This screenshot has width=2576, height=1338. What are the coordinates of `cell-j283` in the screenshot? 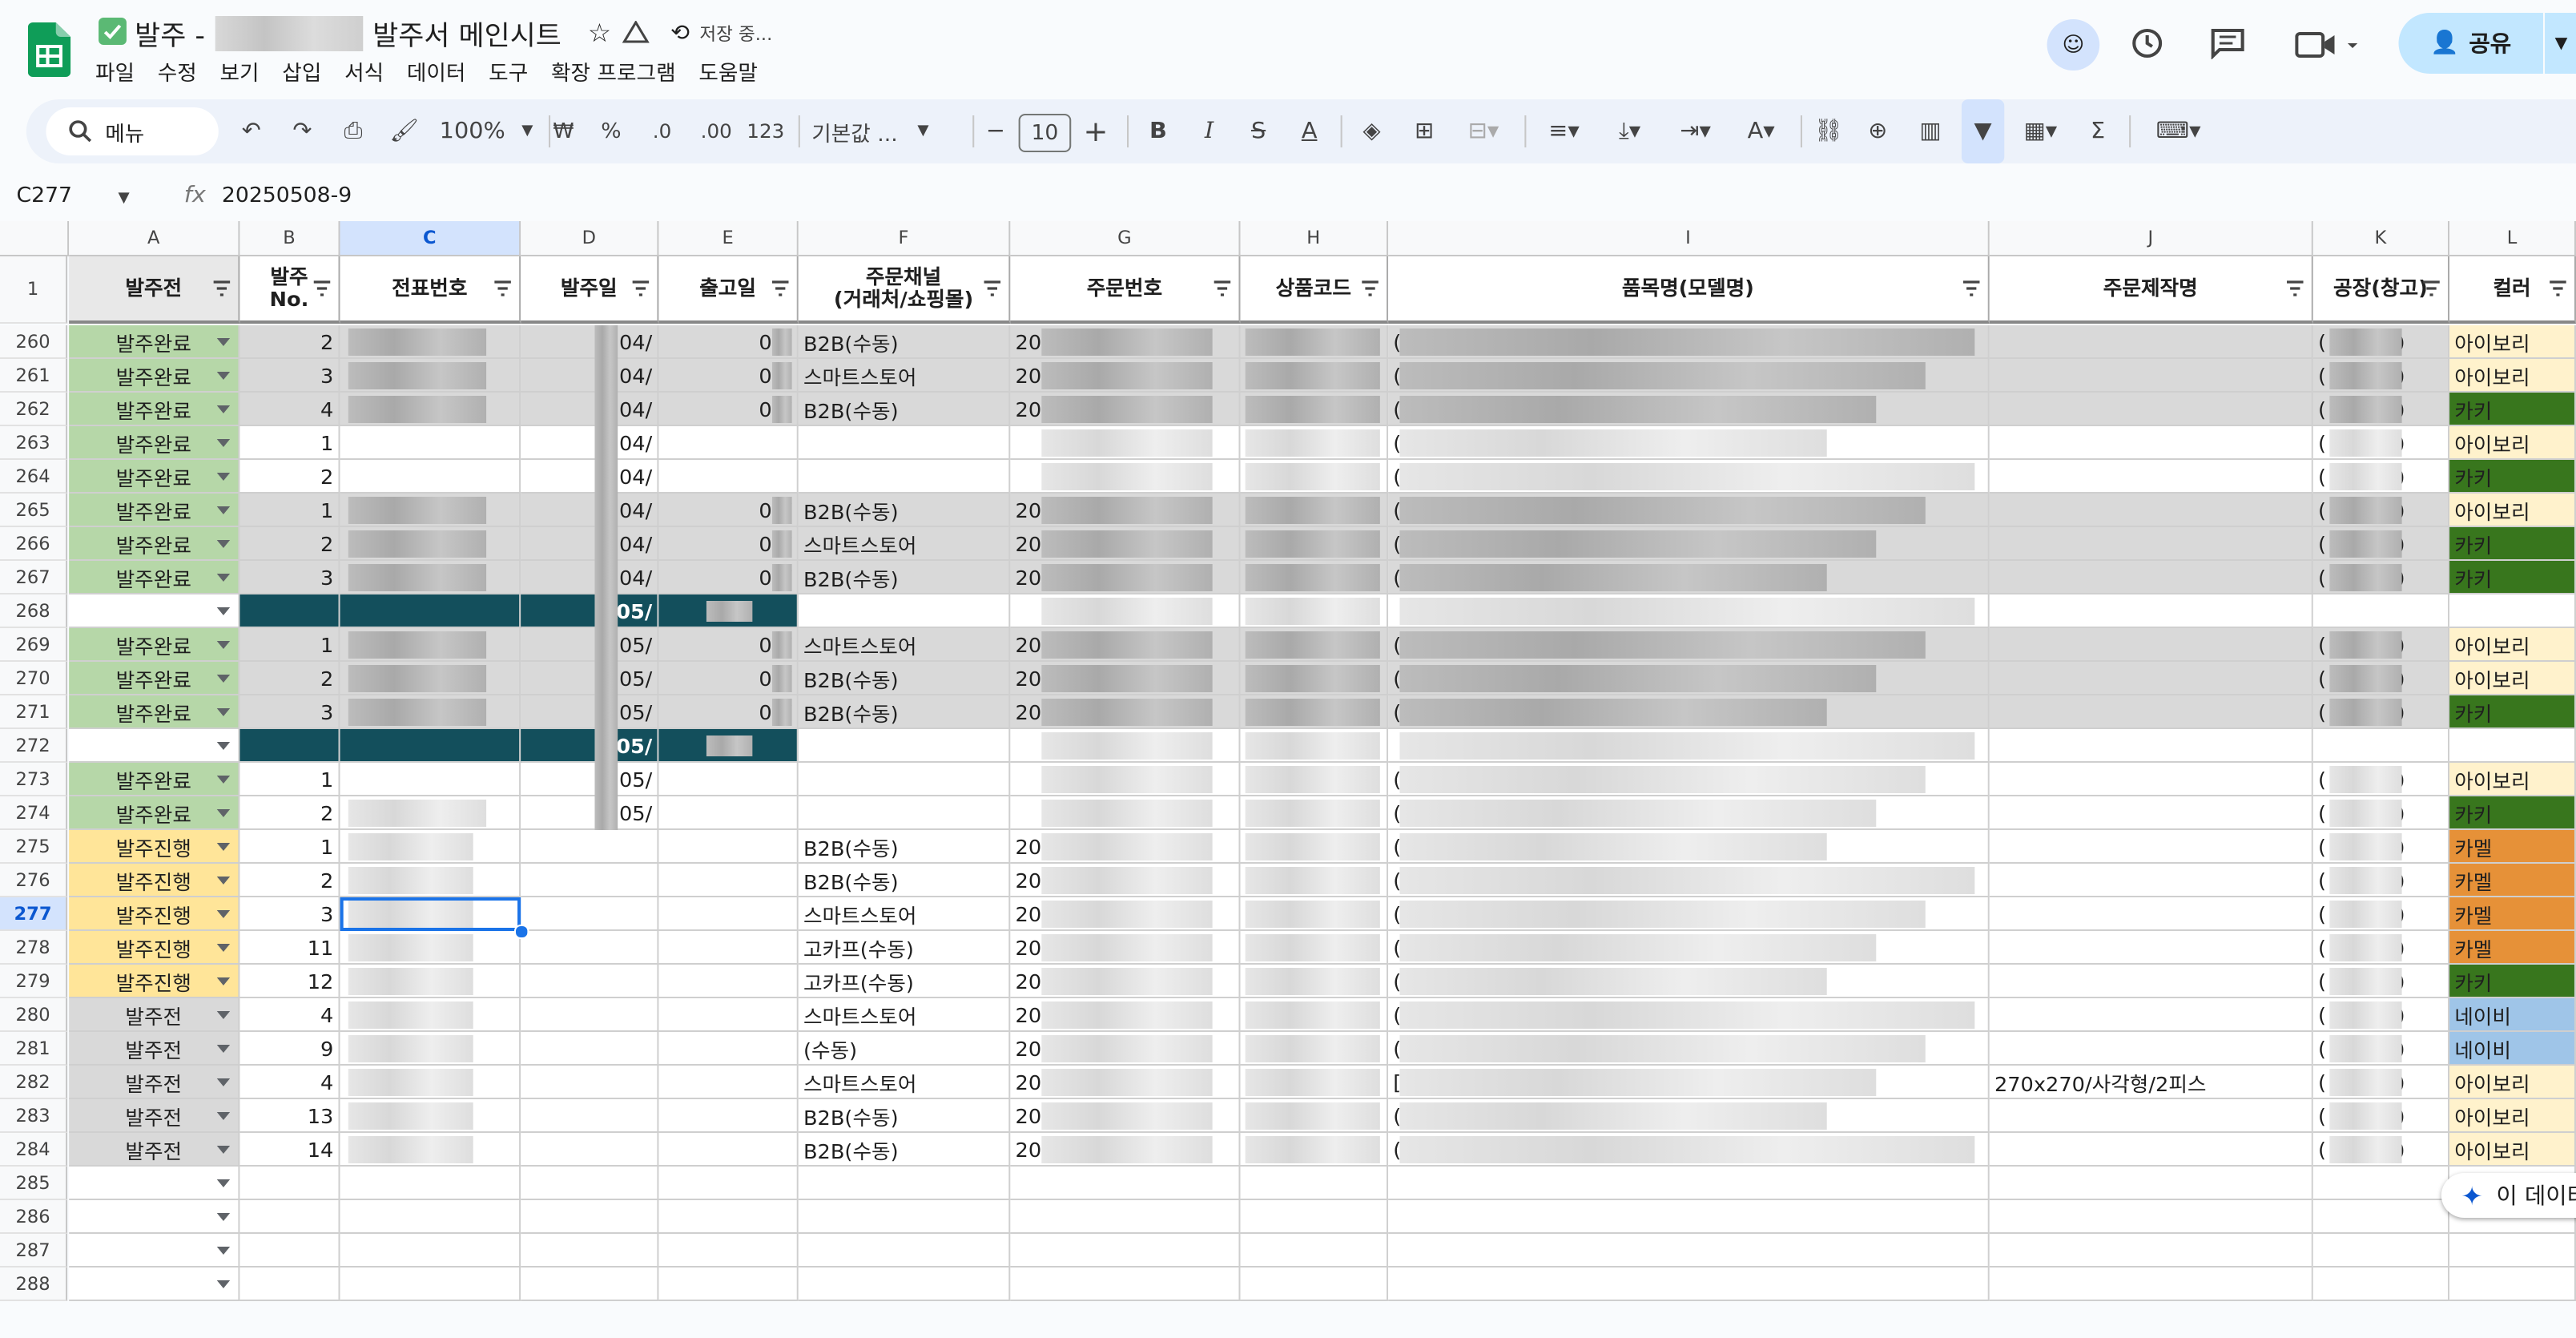 It's located at (2151, 1116).